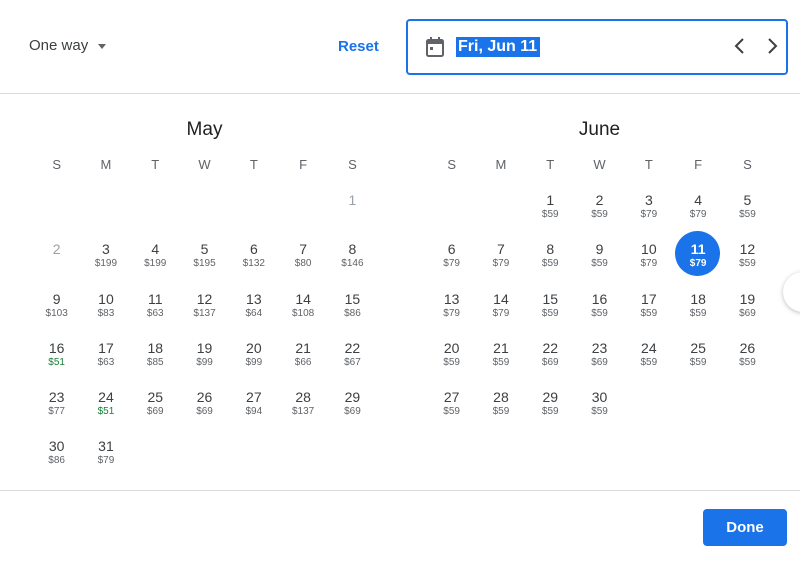  What do you see at coordinates (105, 260) in the screenshot?
I see `day-cell: 3 $199` at bounding box center [105, 260].